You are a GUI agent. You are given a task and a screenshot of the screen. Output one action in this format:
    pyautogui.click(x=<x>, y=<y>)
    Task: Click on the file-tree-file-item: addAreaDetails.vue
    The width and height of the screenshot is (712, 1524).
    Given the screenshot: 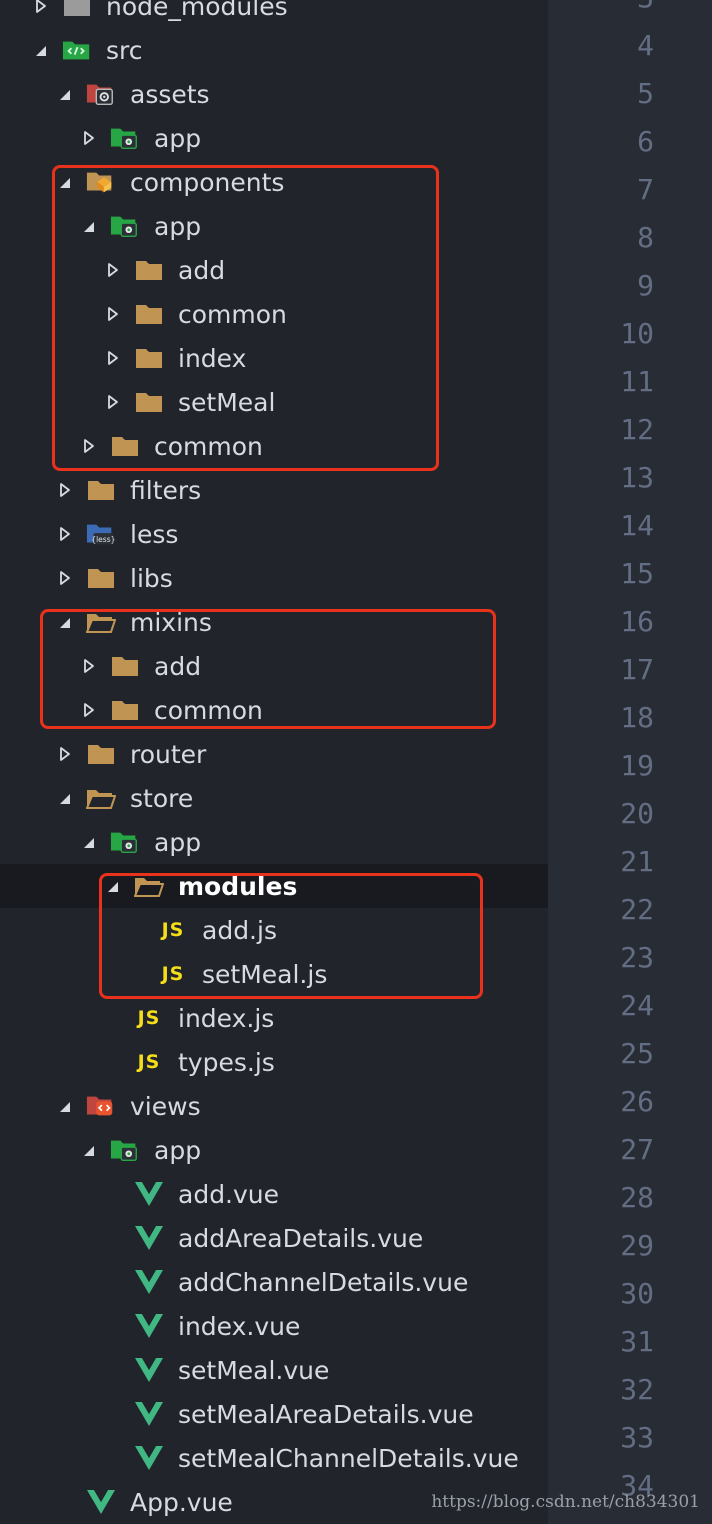 What is the action you would take?
    pyautogui.click(x=274, y=1238)
    